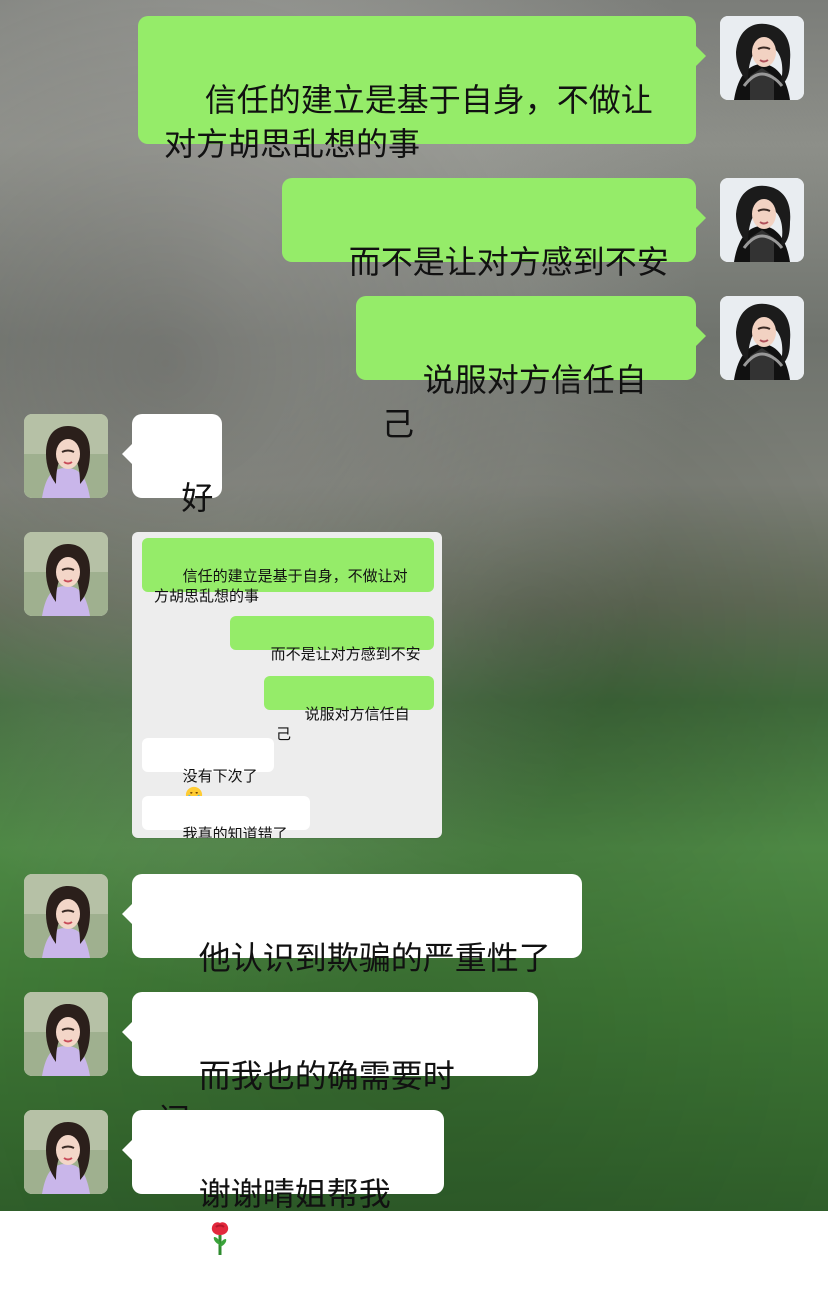 This screenshot has height=1304, width=828. What do you see at coordinates (332, 639) in the screenshot?
I see `embedded-bubble: 而不是让对方感到不安` at bounding box center [332, 639].